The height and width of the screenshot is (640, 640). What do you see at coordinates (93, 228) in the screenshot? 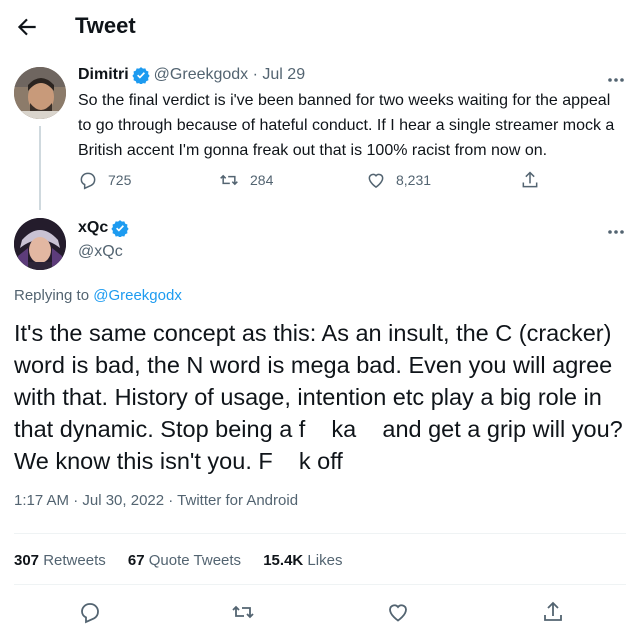
I see `display-name: xQc` at bounding box center [93, 228].